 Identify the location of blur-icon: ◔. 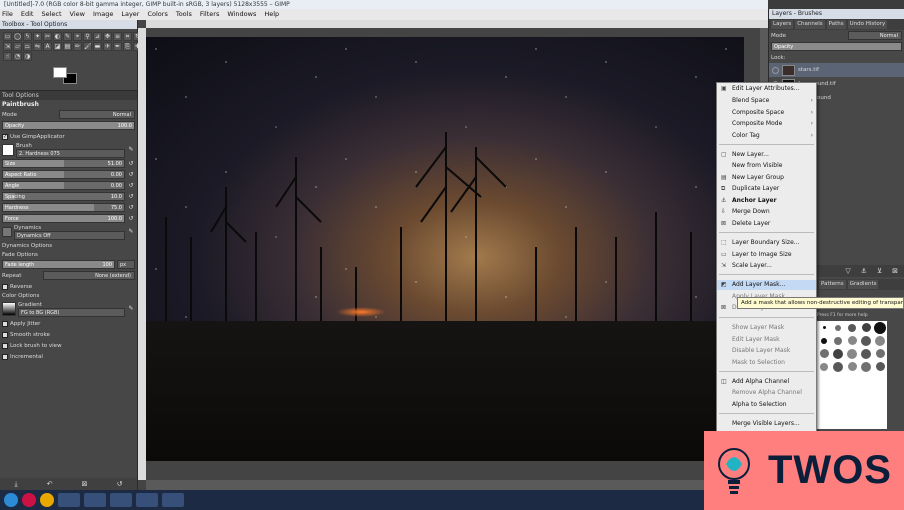
(17, 56).